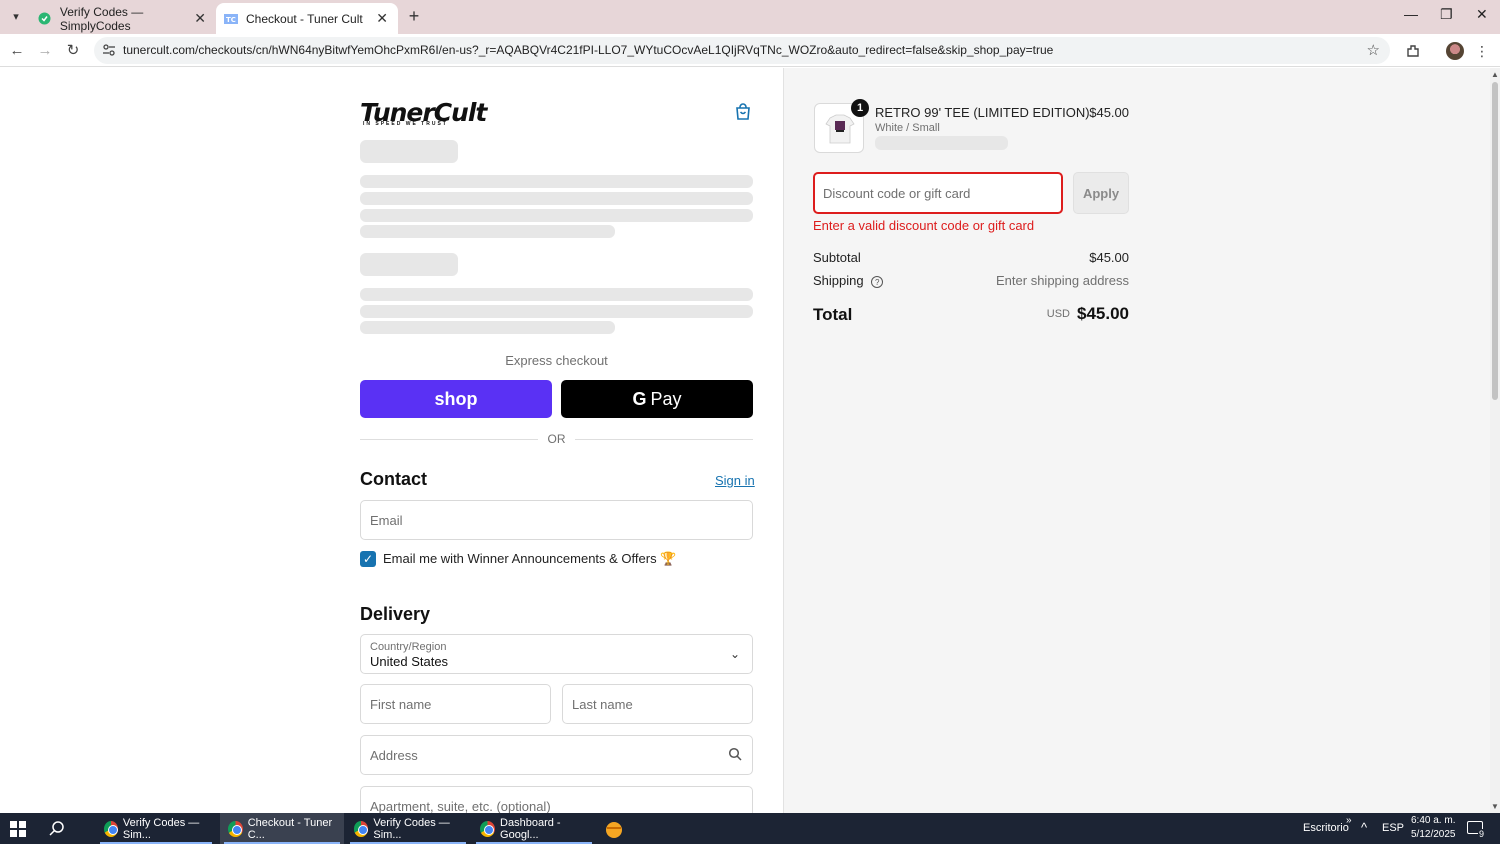  What do you see at coordinates (1364, 827) in the screenshot?
I see `chevron-up-icon: ^` at bounding box center [1364, 827].